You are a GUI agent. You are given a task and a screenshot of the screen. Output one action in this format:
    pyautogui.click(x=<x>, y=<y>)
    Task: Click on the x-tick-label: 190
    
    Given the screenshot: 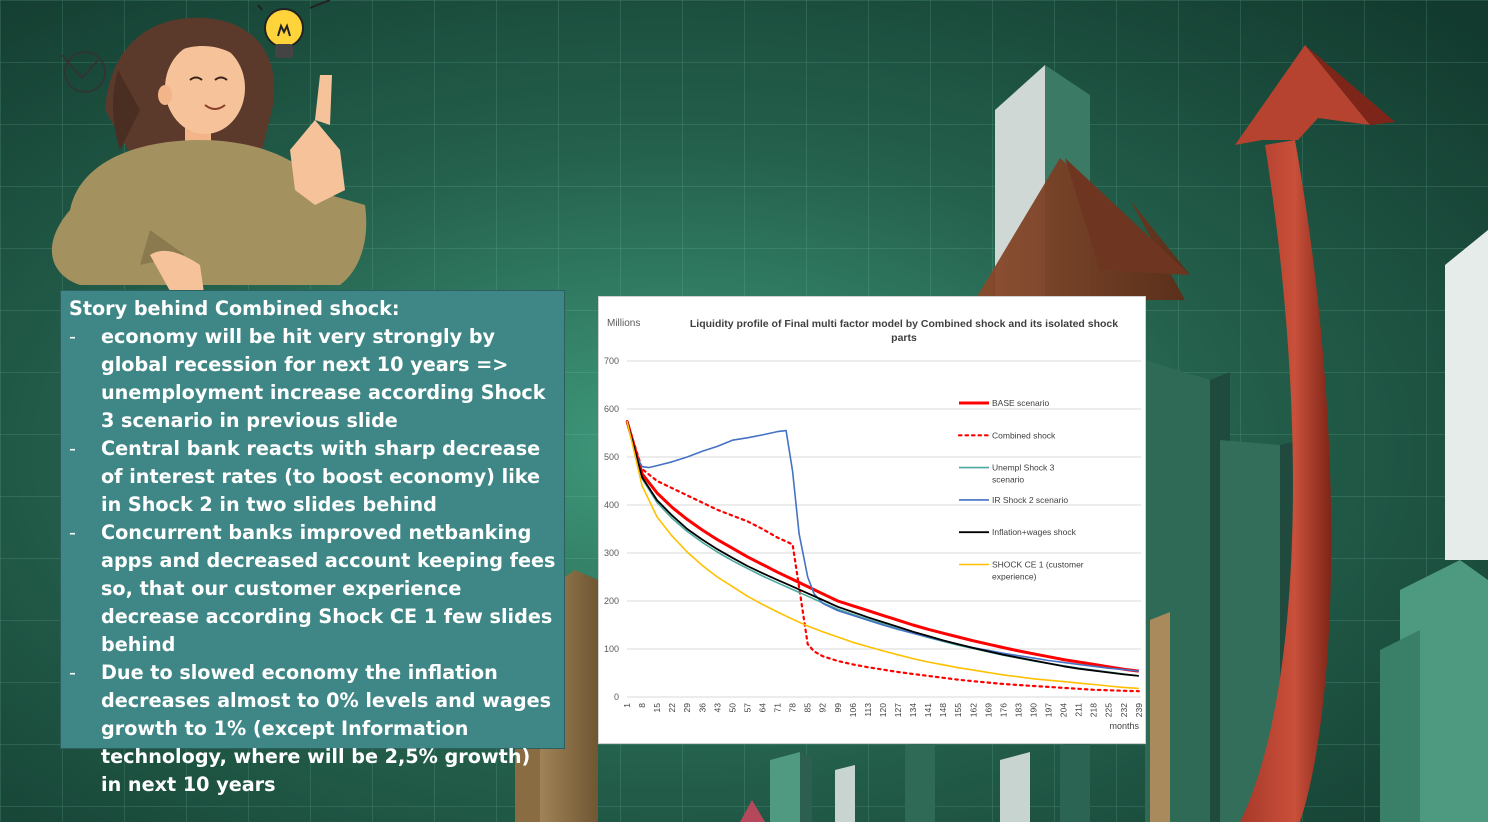 What is the action you would take?
    pyautogui.click(x=1033, y=710)
    